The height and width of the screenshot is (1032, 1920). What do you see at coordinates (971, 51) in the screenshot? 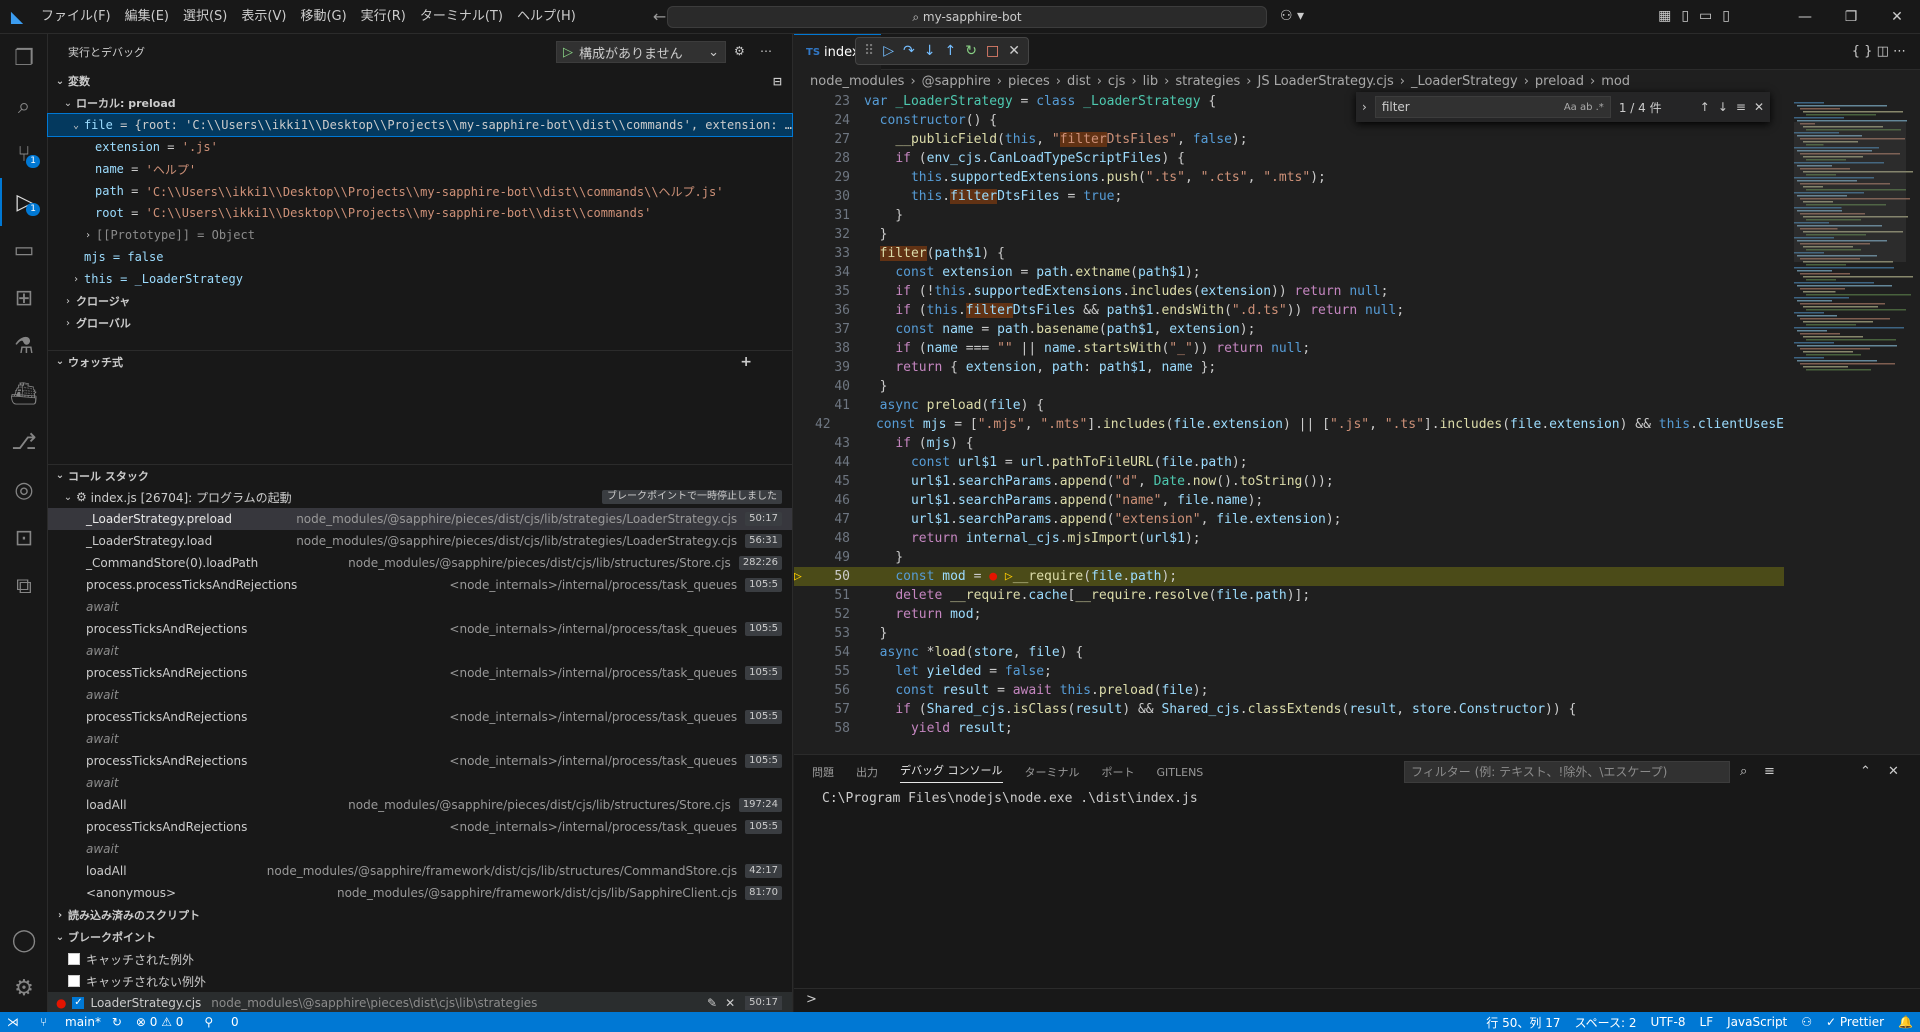
I see `restart-icon: ↻` at bounding box center [971, 51].